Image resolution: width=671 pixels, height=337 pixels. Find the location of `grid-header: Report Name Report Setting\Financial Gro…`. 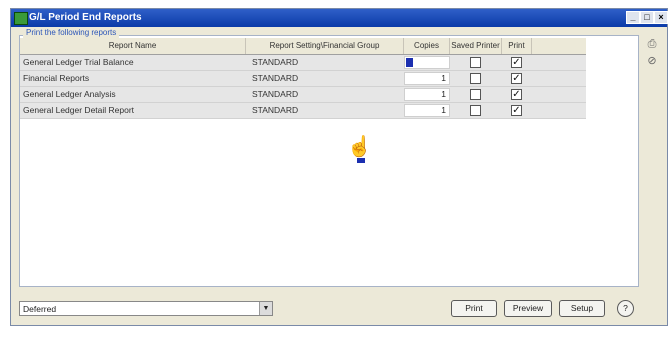

grid-header: Report Name Report Setting\Financial Gro… is located at coordinates (303, 46).